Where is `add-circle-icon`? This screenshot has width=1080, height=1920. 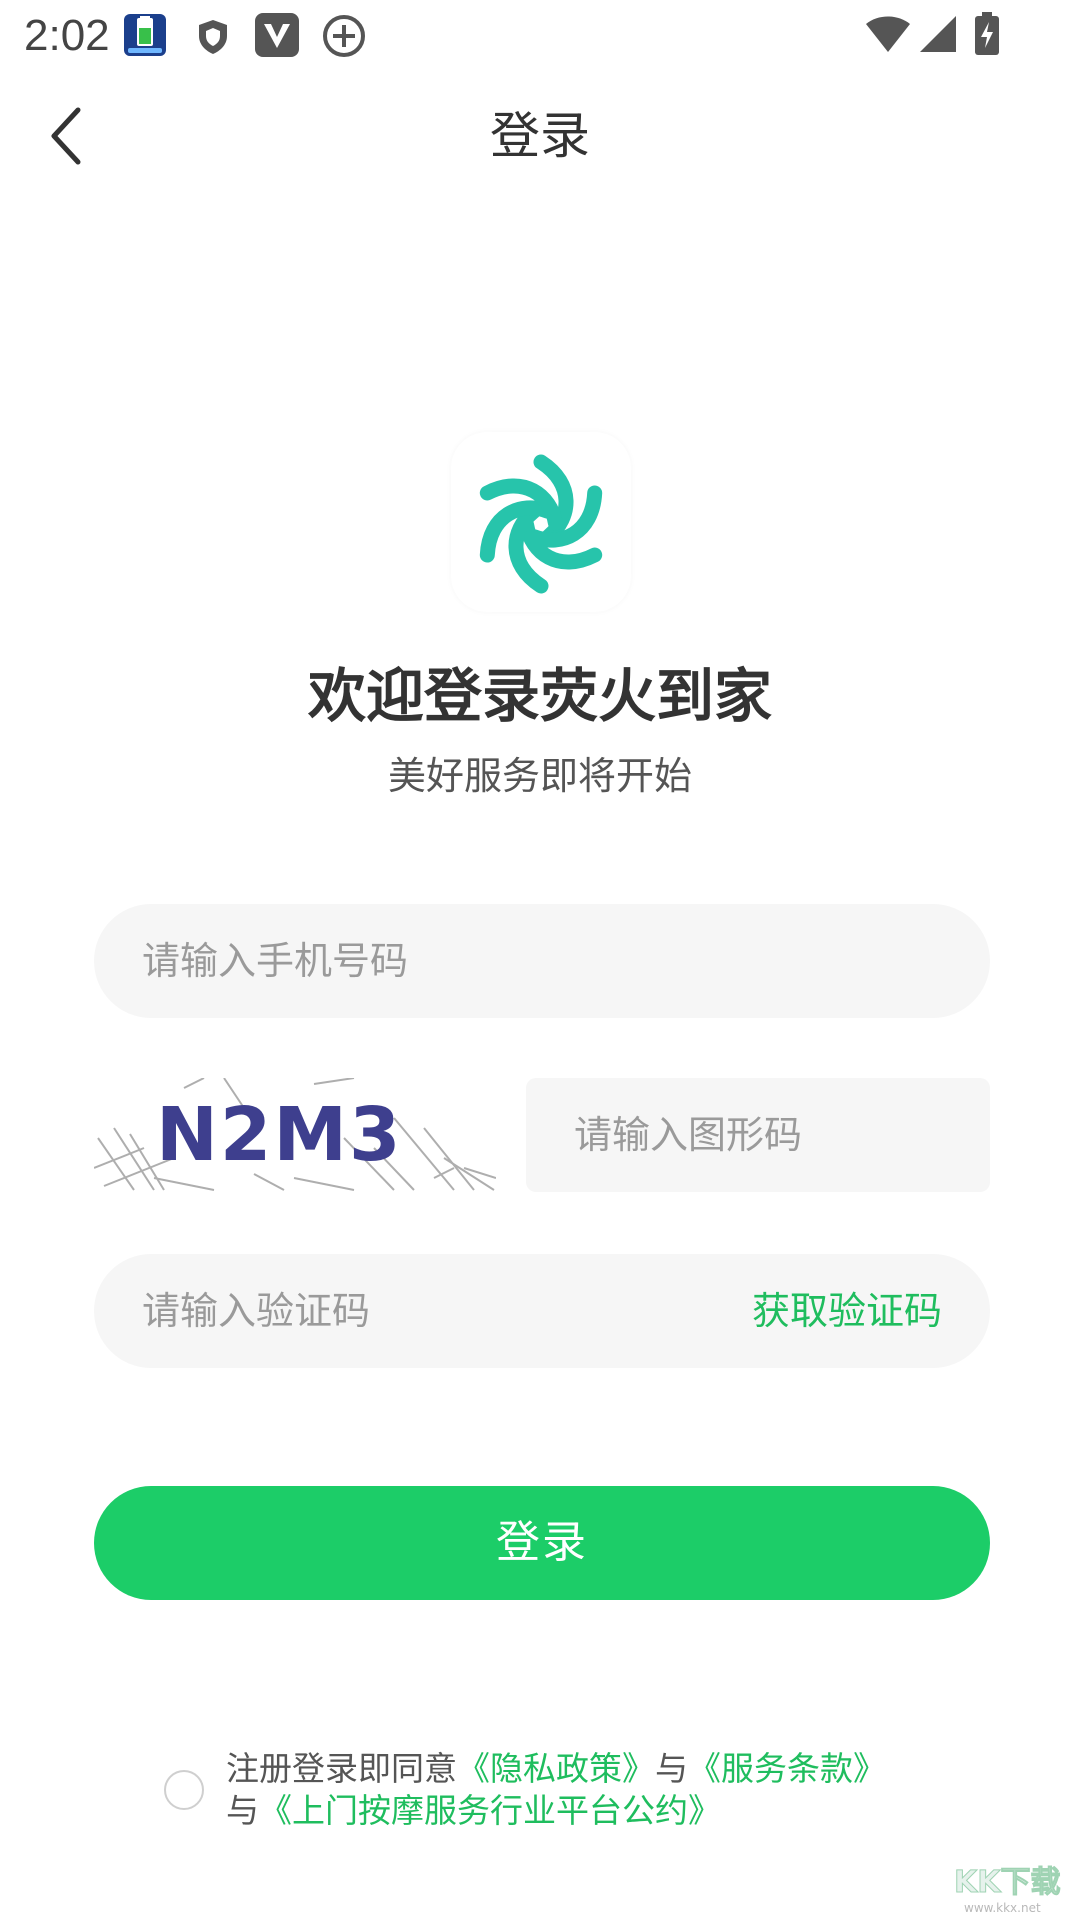
add-circle-icon is located at coordinates (344, 38).